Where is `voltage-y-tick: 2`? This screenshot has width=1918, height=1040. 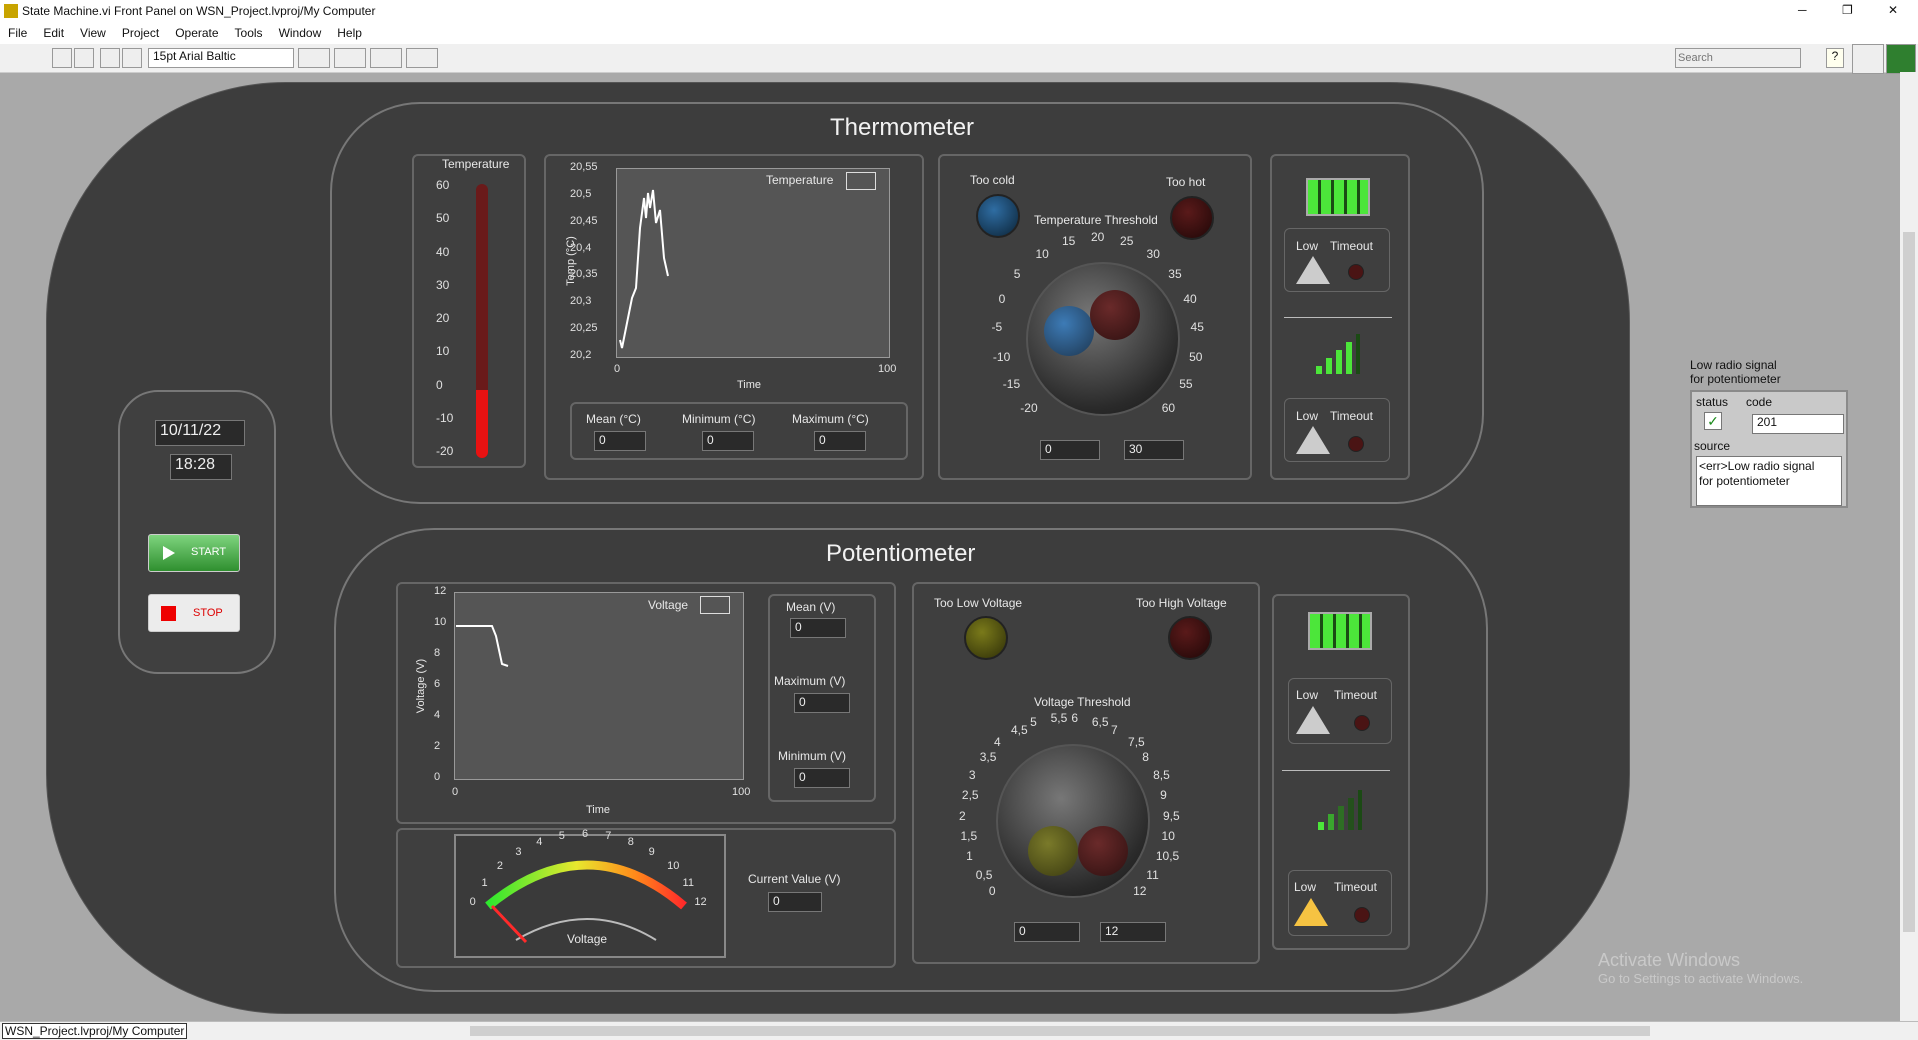
voltage-y-tick: 2 is located at coordinates (437, 746).